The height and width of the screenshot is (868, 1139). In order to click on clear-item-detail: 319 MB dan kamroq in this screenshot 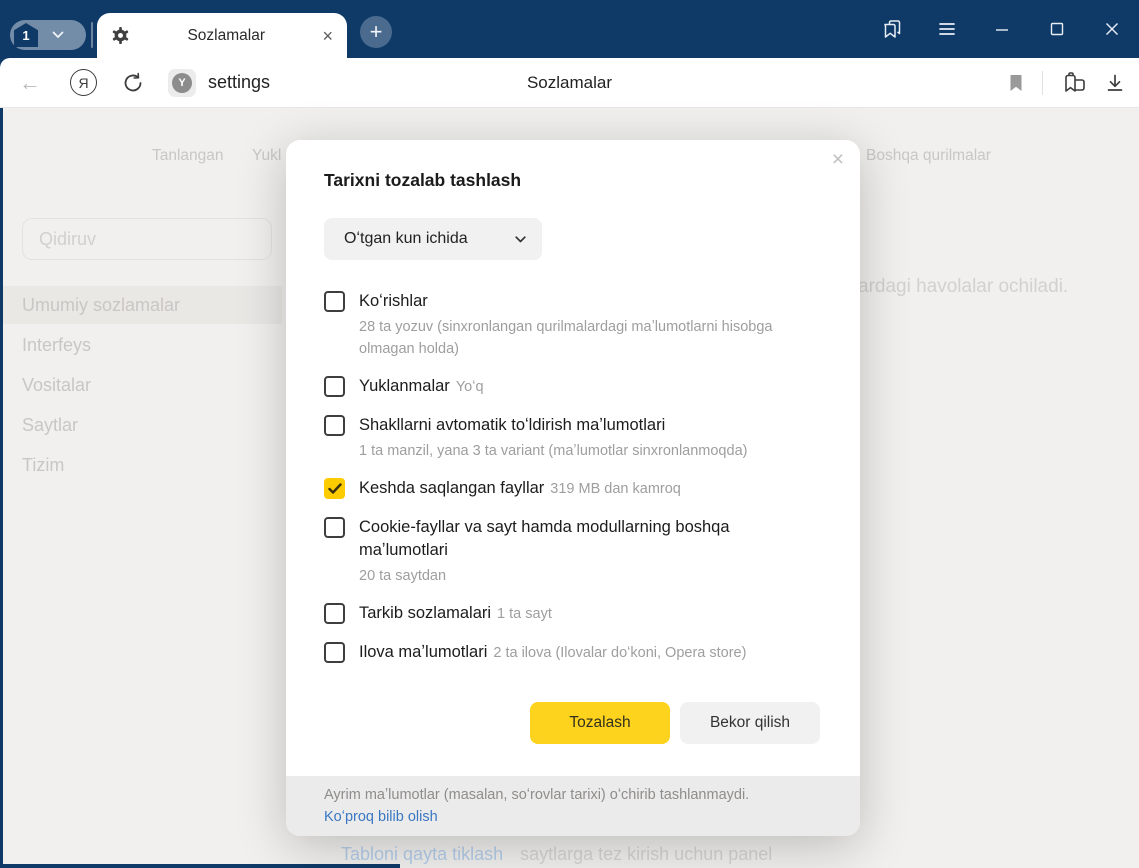, I will do `click(615, 489)`.